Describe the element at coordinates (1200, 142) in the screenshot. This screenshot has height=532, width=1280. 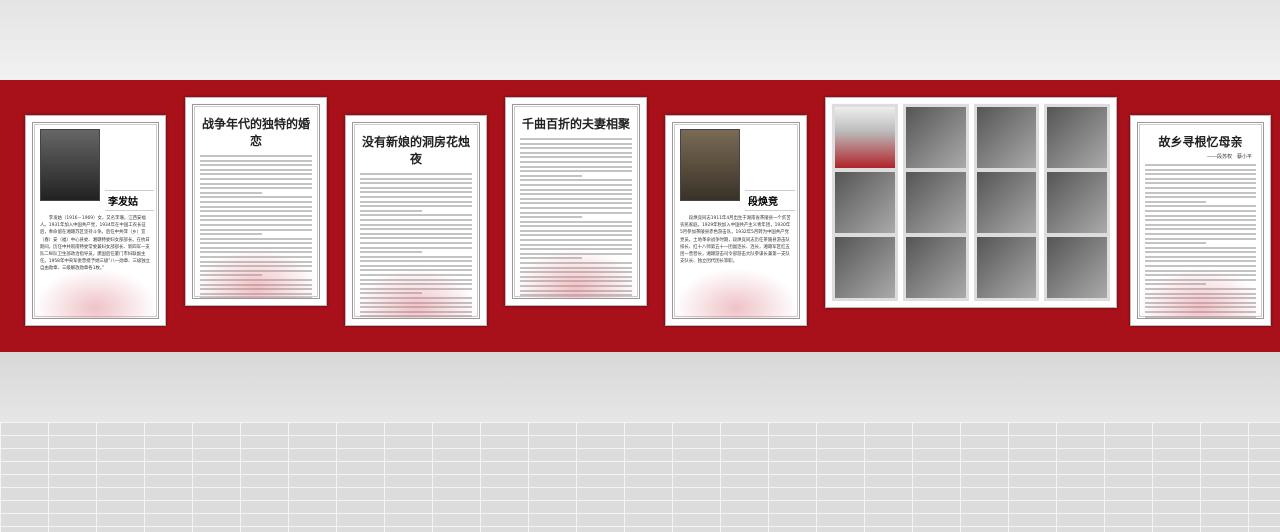
I see `panel-title: 故乡寻根忆母亲` at that location.